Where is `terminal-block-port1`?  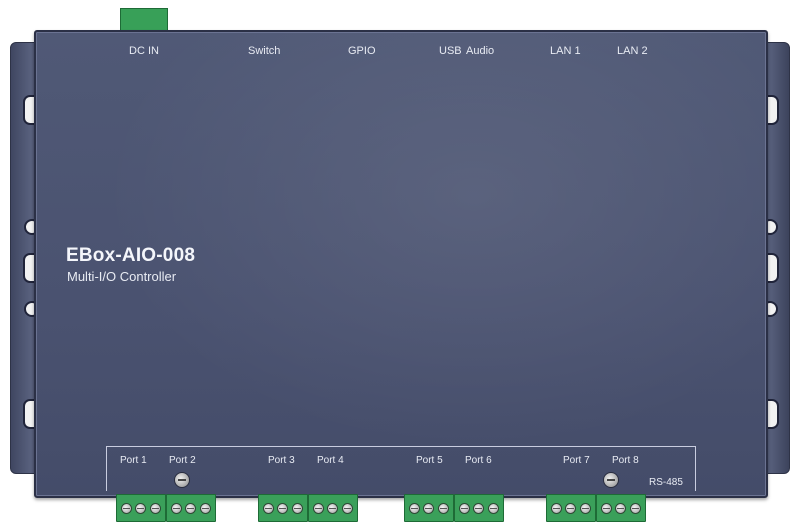
terminal-block-port1 is located at coordinates (141, 508).